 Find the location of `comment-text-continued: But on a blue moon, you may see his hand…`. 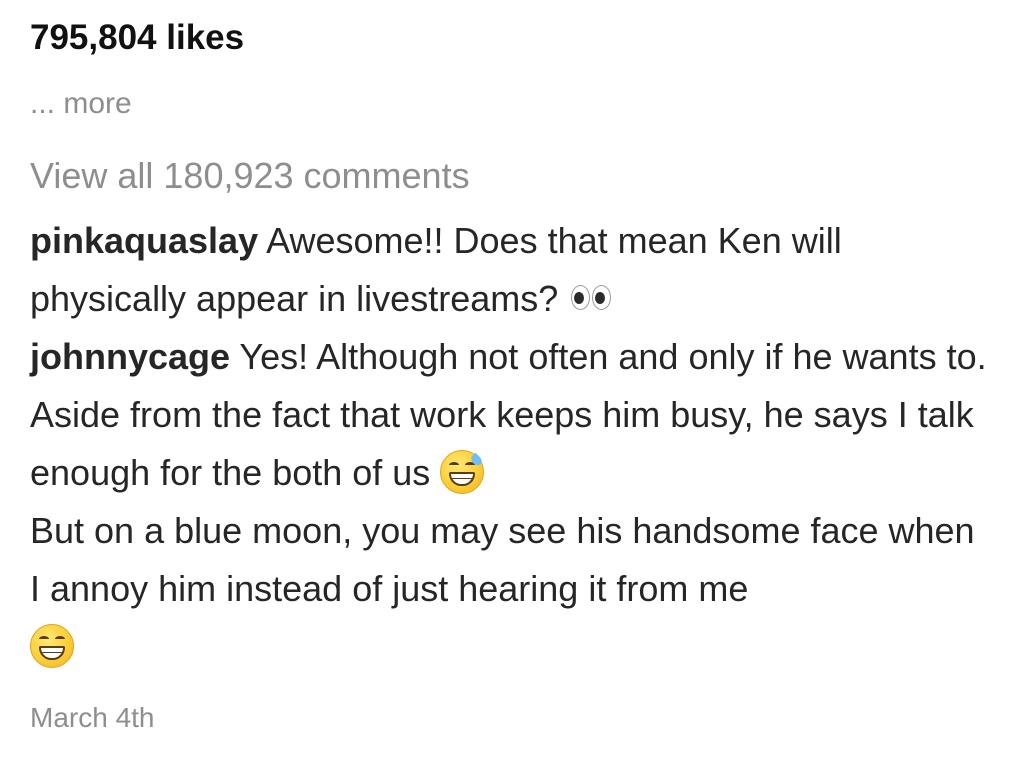

comment-text-continued: But on a blue moon, you may see his hand… is located at coordinates (502, 559).